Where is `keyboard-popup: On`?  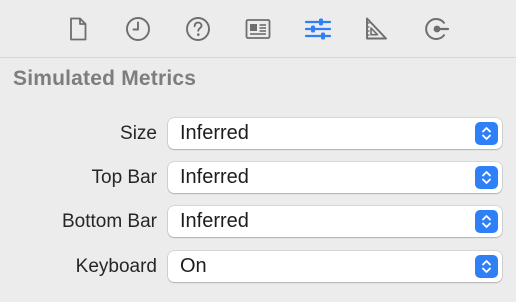
keyboard-popup: On is located at coordinates (335, 266).